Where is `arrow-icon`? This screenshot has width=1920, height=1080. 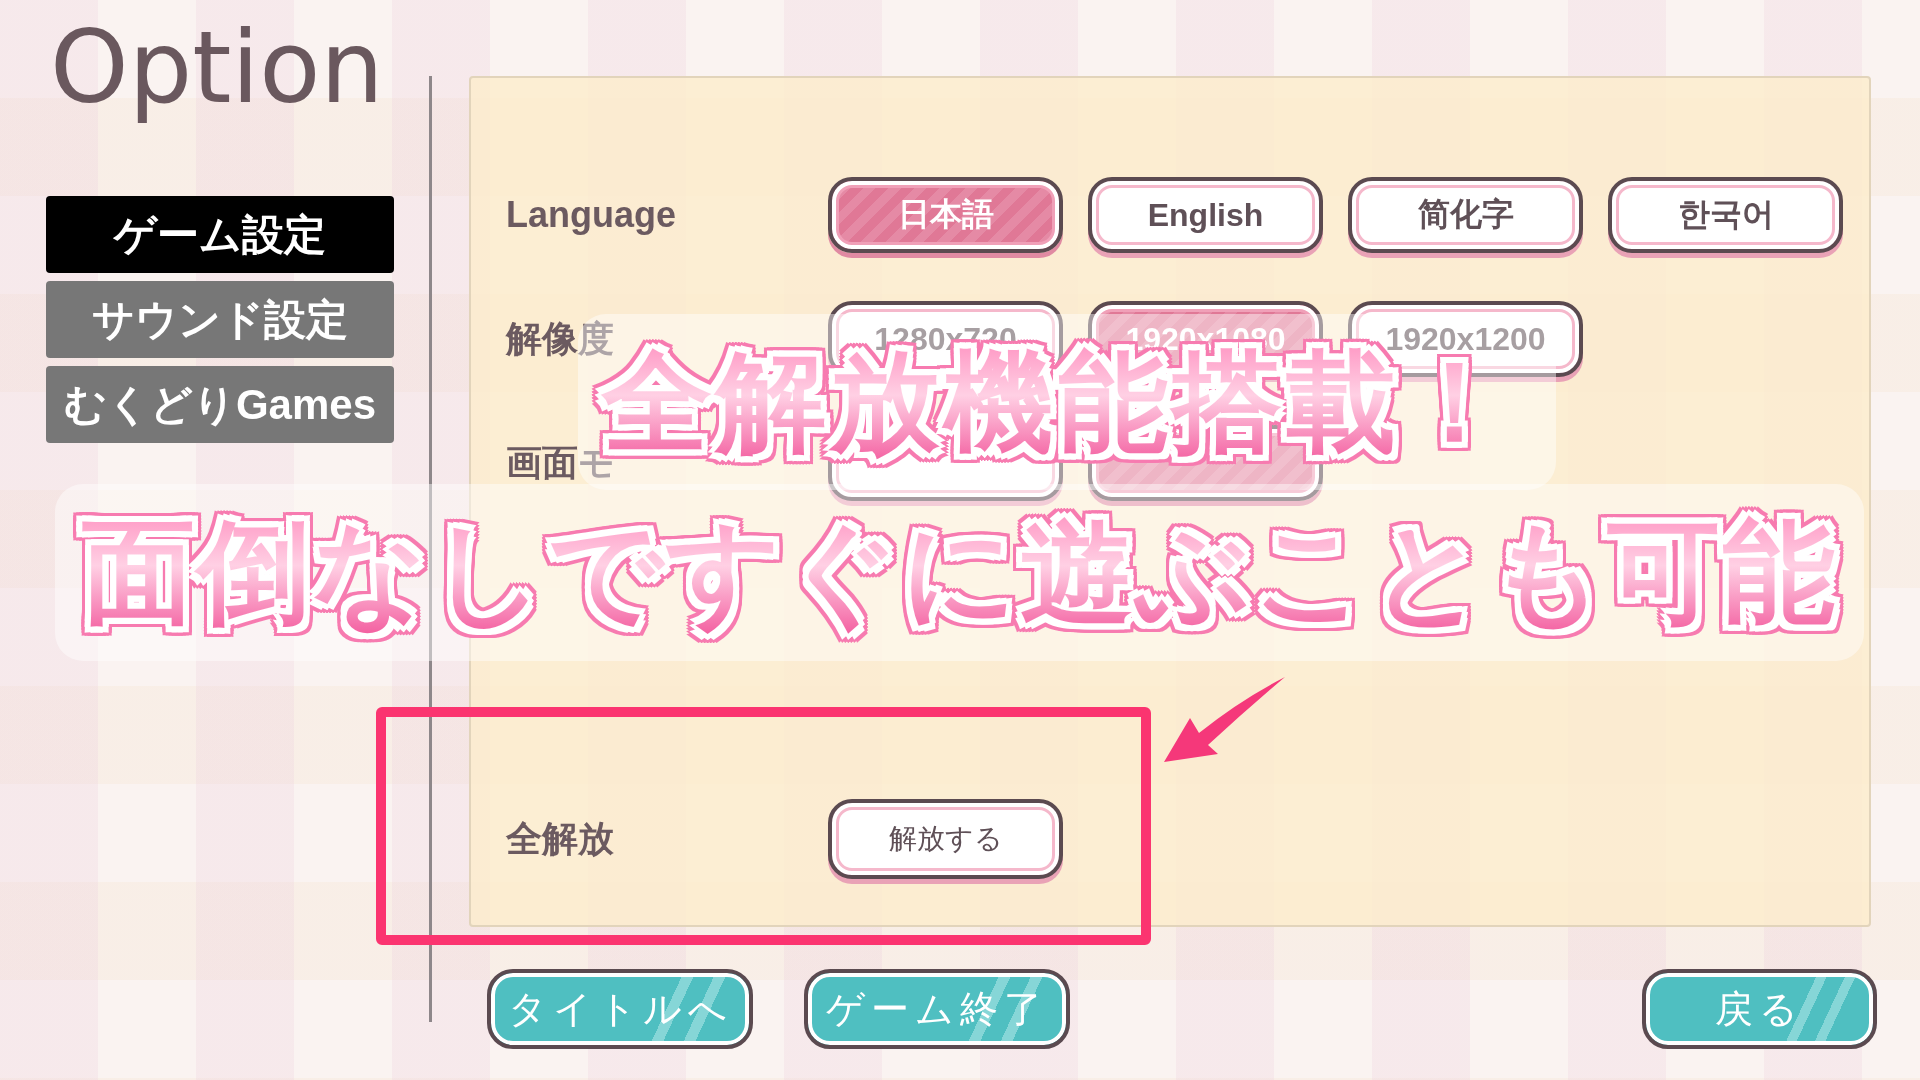 arrow-icon is located at coordinates (1224, 720).